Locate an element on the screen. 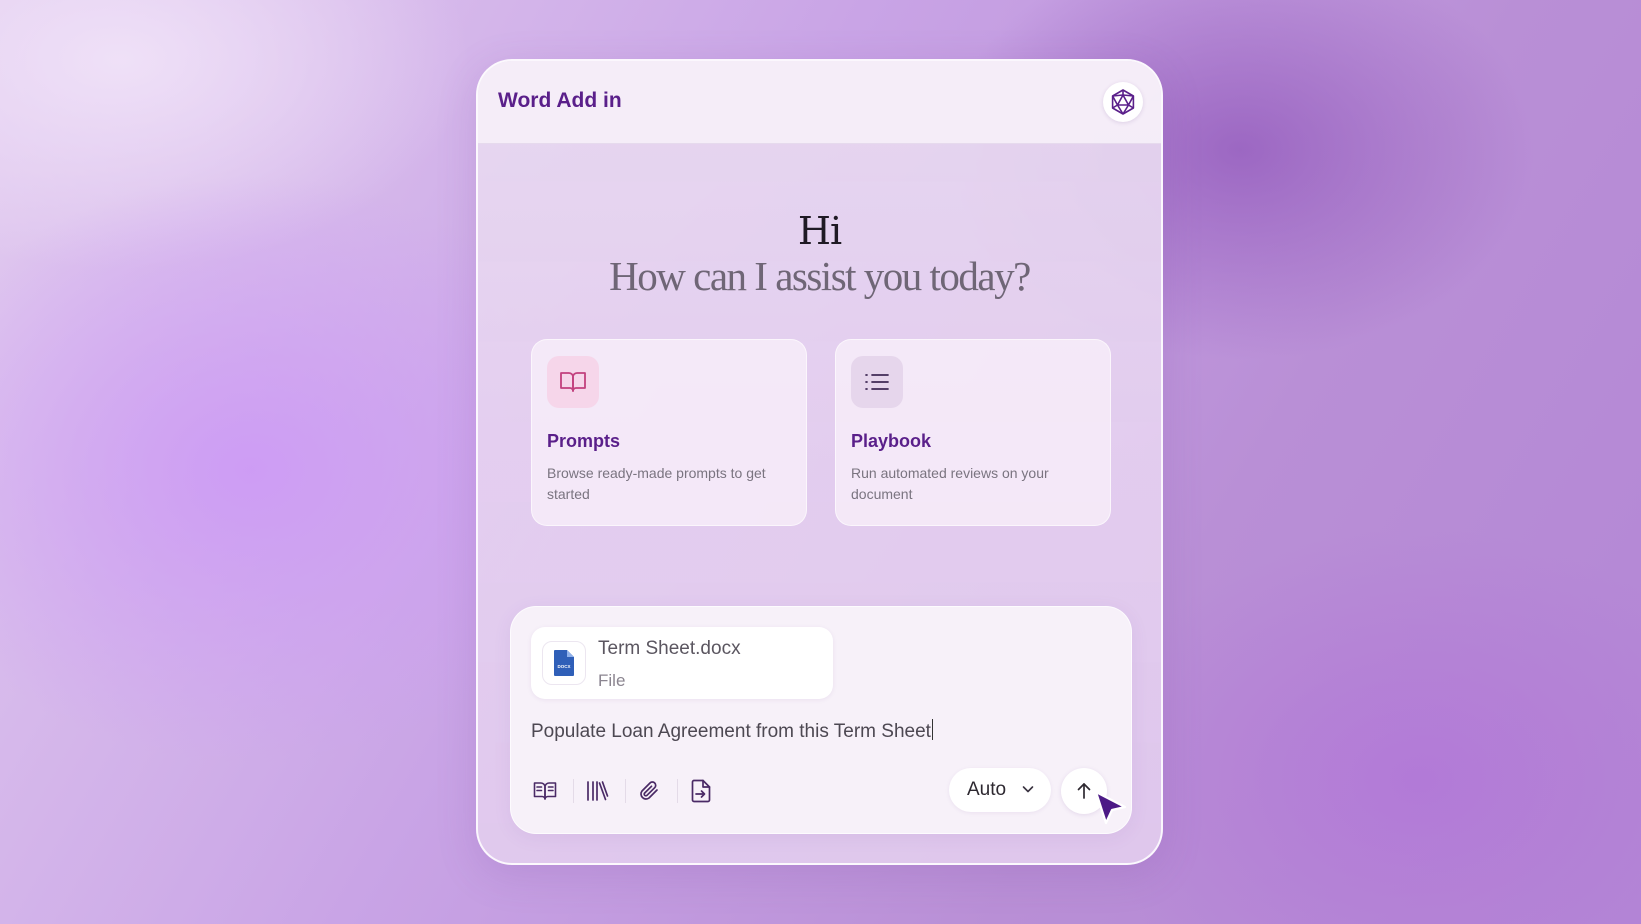 The width and height of the screenshot is (1641, 924). paperclip-icon is located at coordinates (649, 790).